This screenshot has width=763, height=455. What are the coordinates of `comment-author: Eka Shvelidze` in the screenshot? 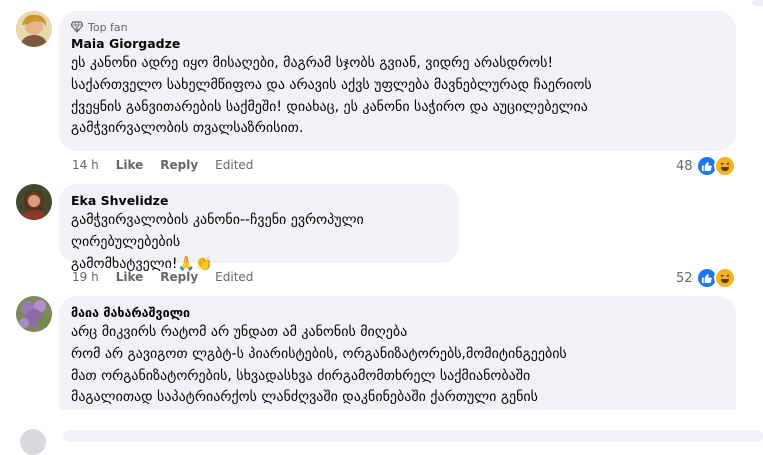 It's located at (259, 201).